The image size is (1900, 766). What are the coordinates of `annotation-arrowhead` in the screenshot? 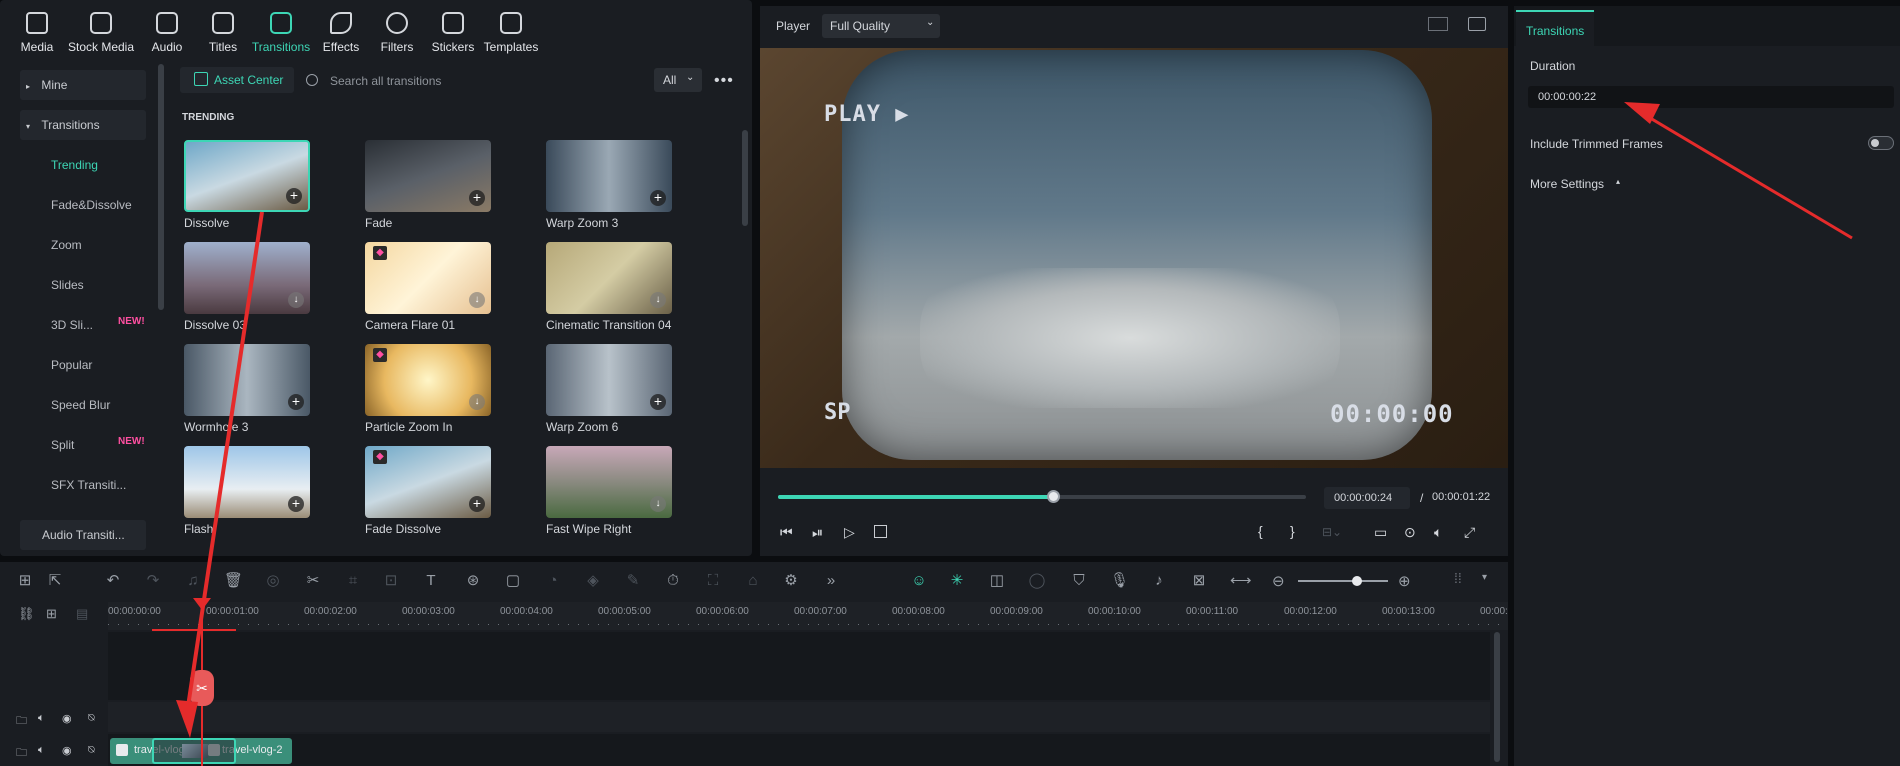 It's located at (187, 719).